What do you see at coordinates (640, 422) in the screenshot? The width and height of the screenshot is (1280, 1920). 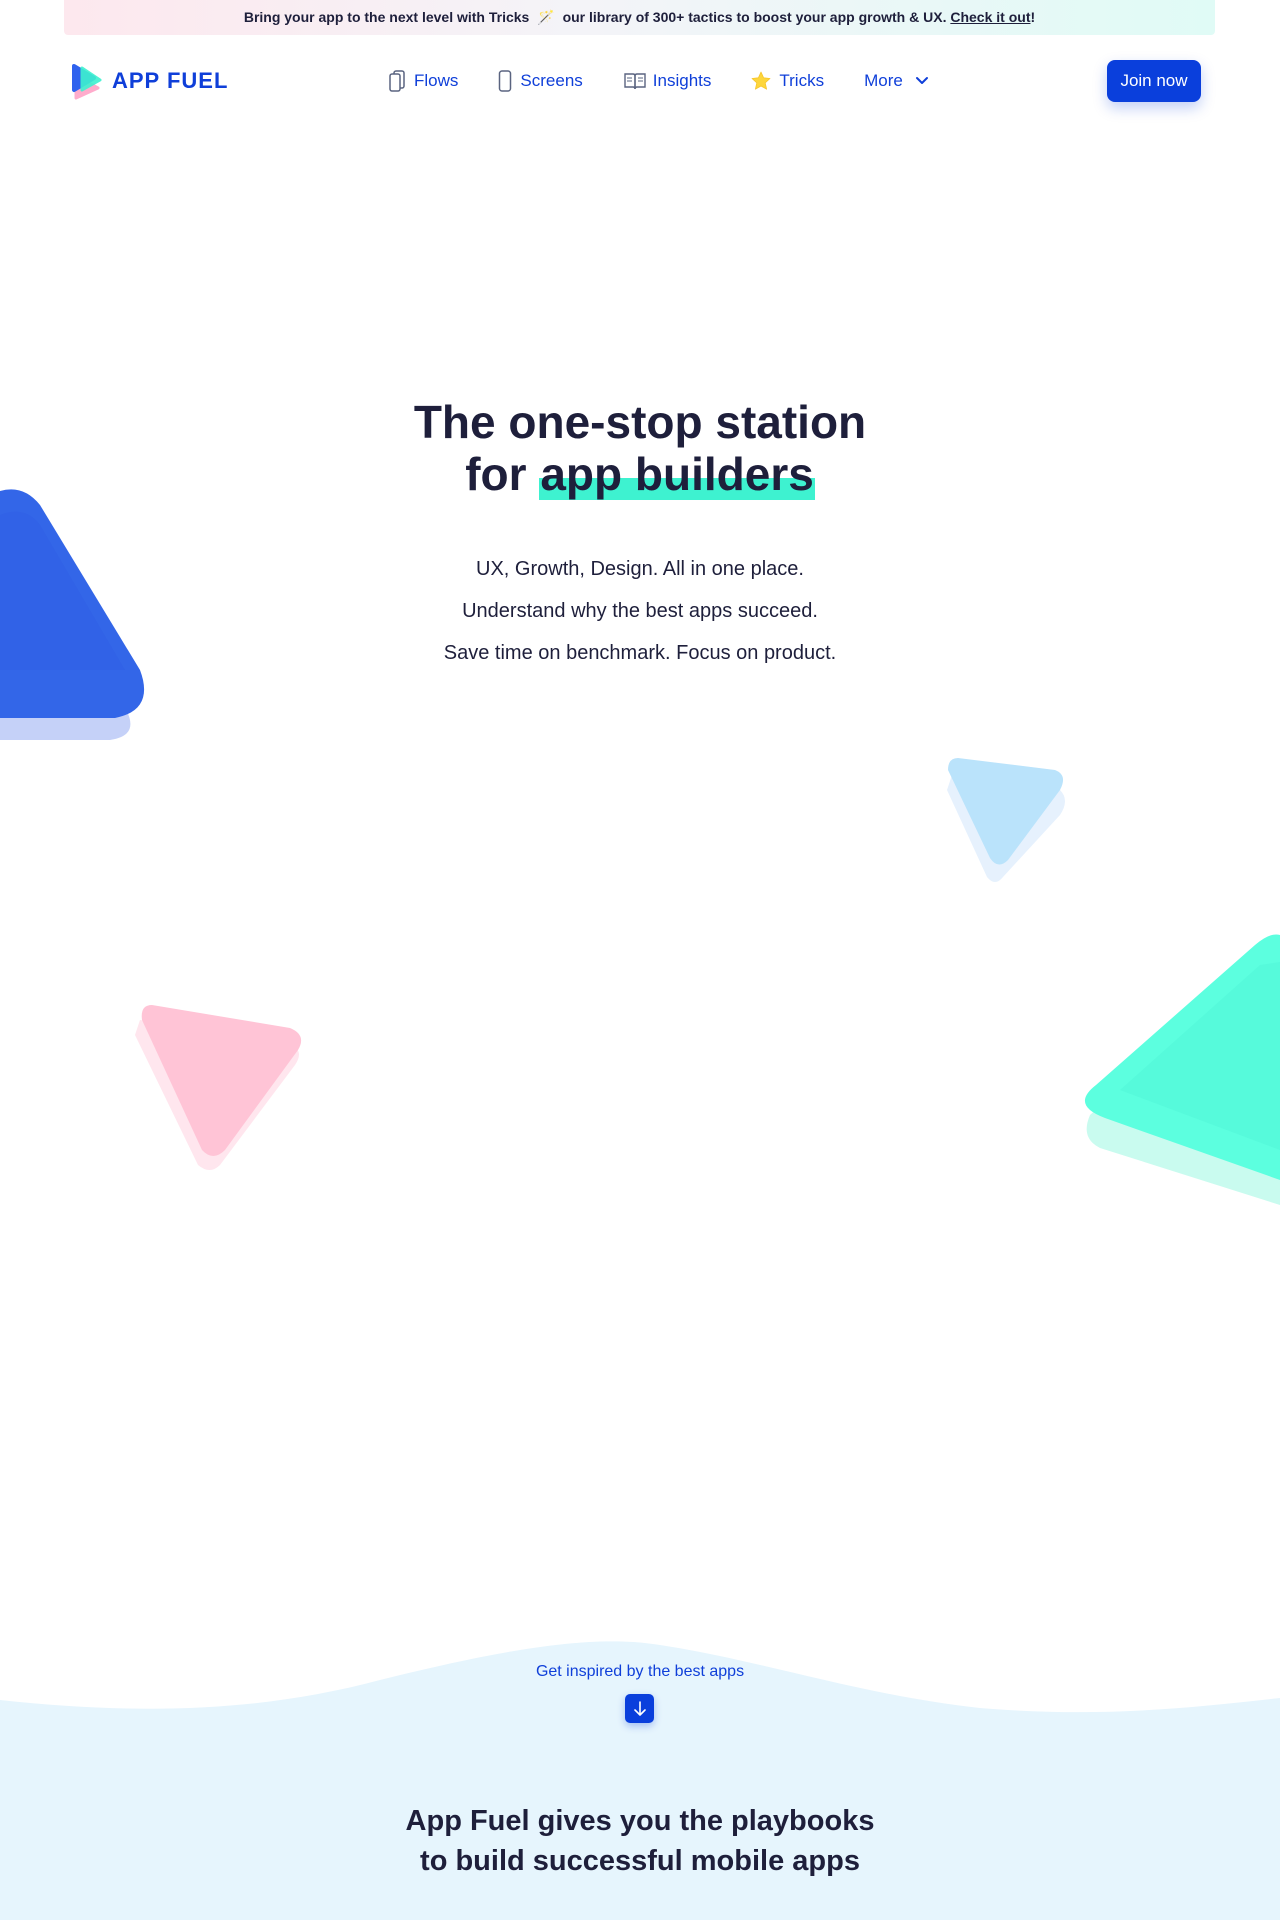 I see `hero-title-line1: The one-stop station` at bounding box center [640, 422].